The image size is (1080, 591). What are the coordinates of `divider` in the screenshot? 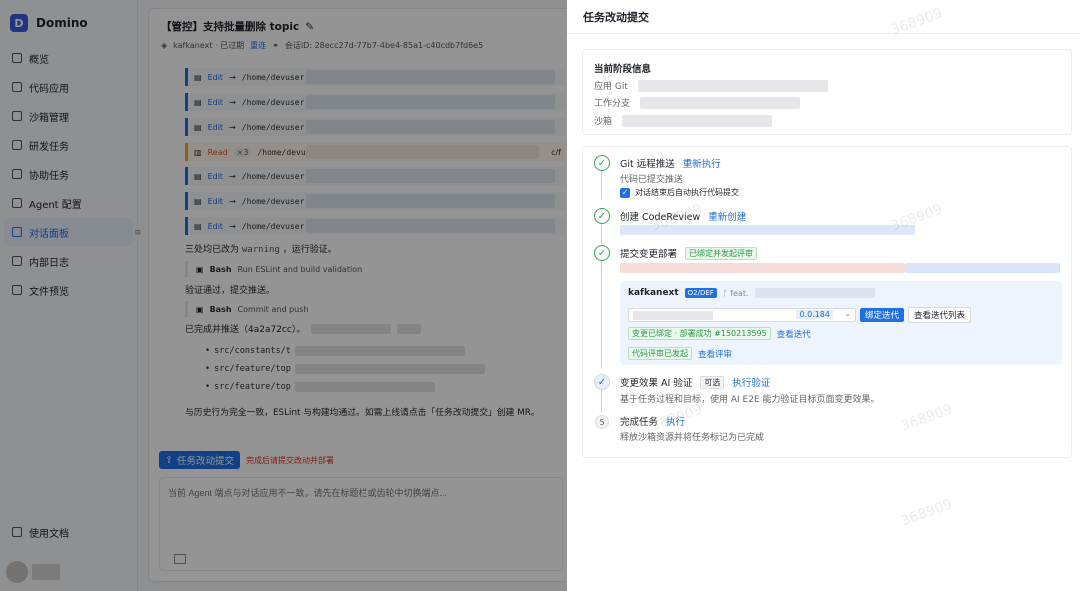 It's located at (823, 33).